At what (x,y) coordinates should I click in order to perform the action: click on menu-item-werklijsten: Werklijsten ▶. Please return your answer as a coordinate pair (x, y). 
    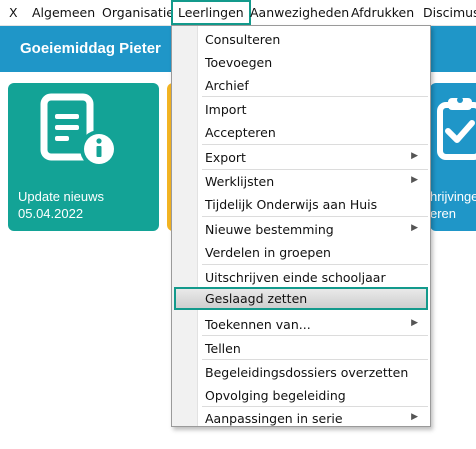
    Looking at the image, I should click on (301, 181).